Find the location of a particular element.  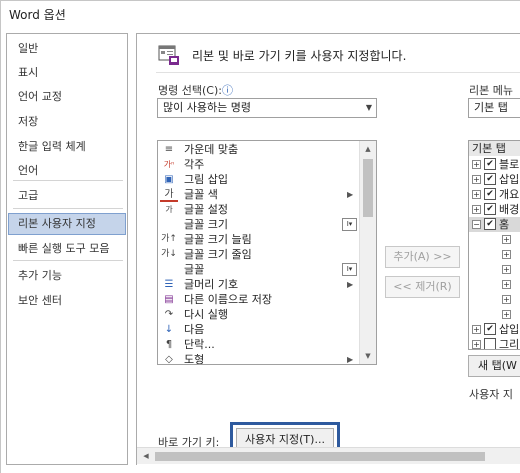

choose-commands-select: 많이 사용하는 명령 ▼ is located at coordinates (267, 108).